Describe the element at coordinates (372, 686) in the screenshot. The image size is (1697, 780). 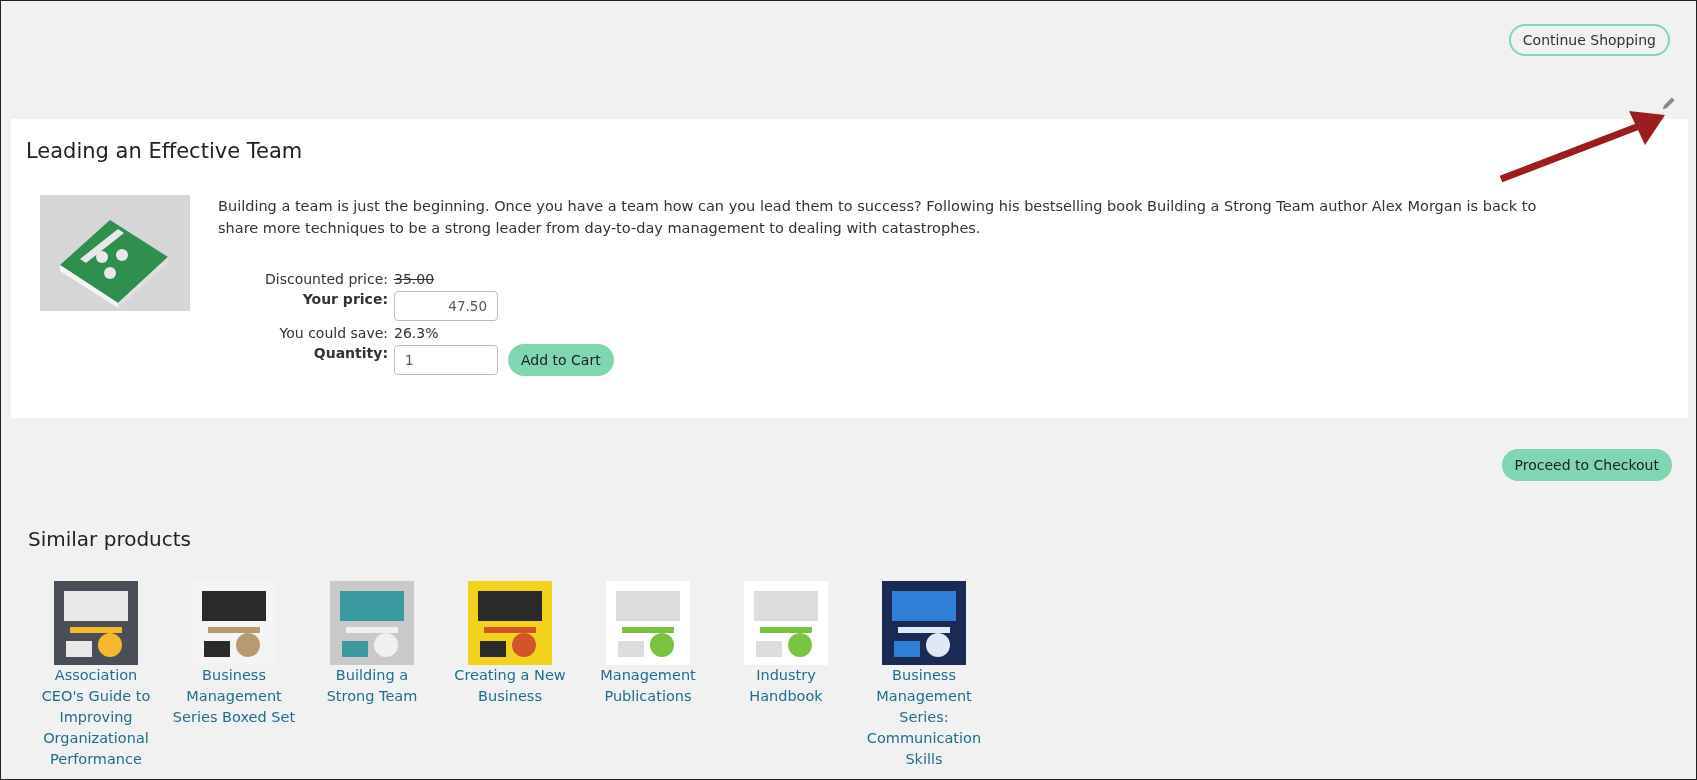
I see `product-link: Building a Strong Team` at that location.